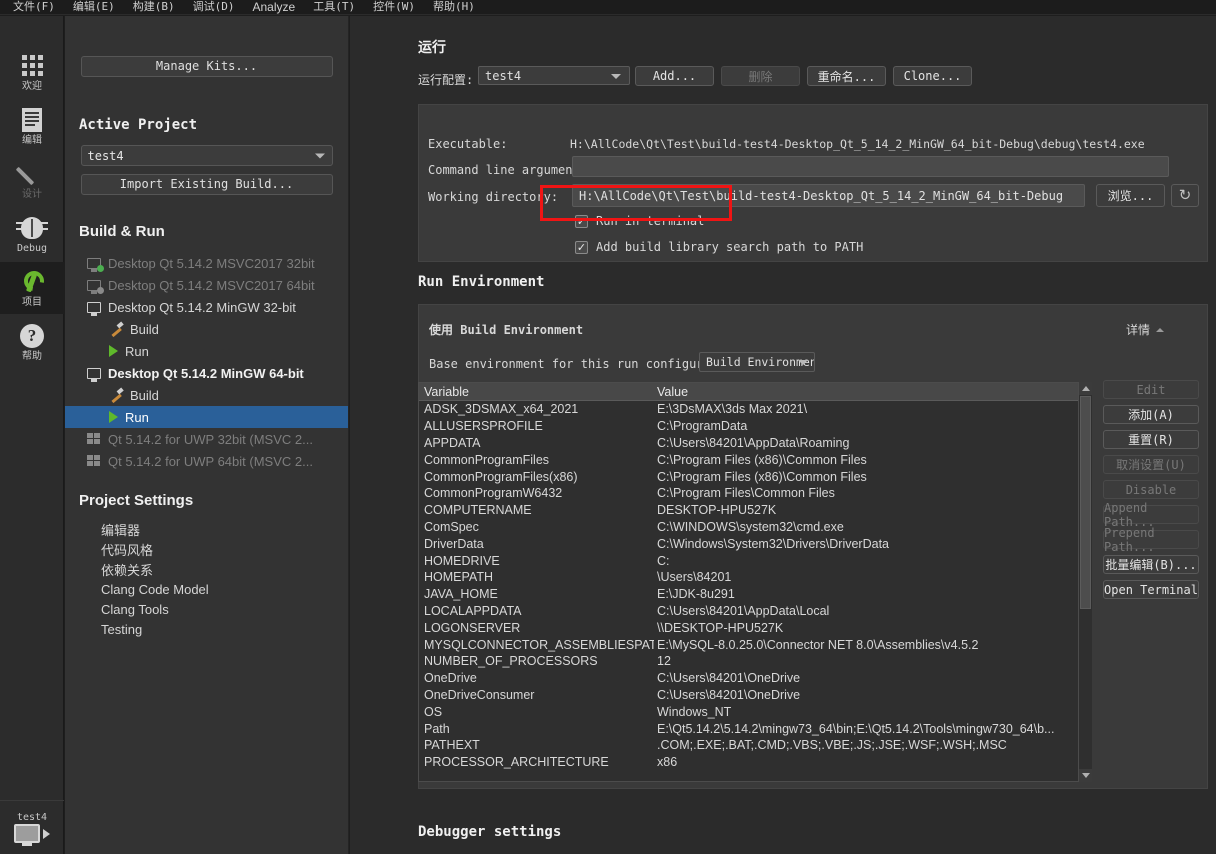 Image resolution: width=1216 pixels, height=854 pixels. Describe the element at coordinates (206, 395) in the screenshot. I see `kit-item-mingw64-build: Build` at that location.